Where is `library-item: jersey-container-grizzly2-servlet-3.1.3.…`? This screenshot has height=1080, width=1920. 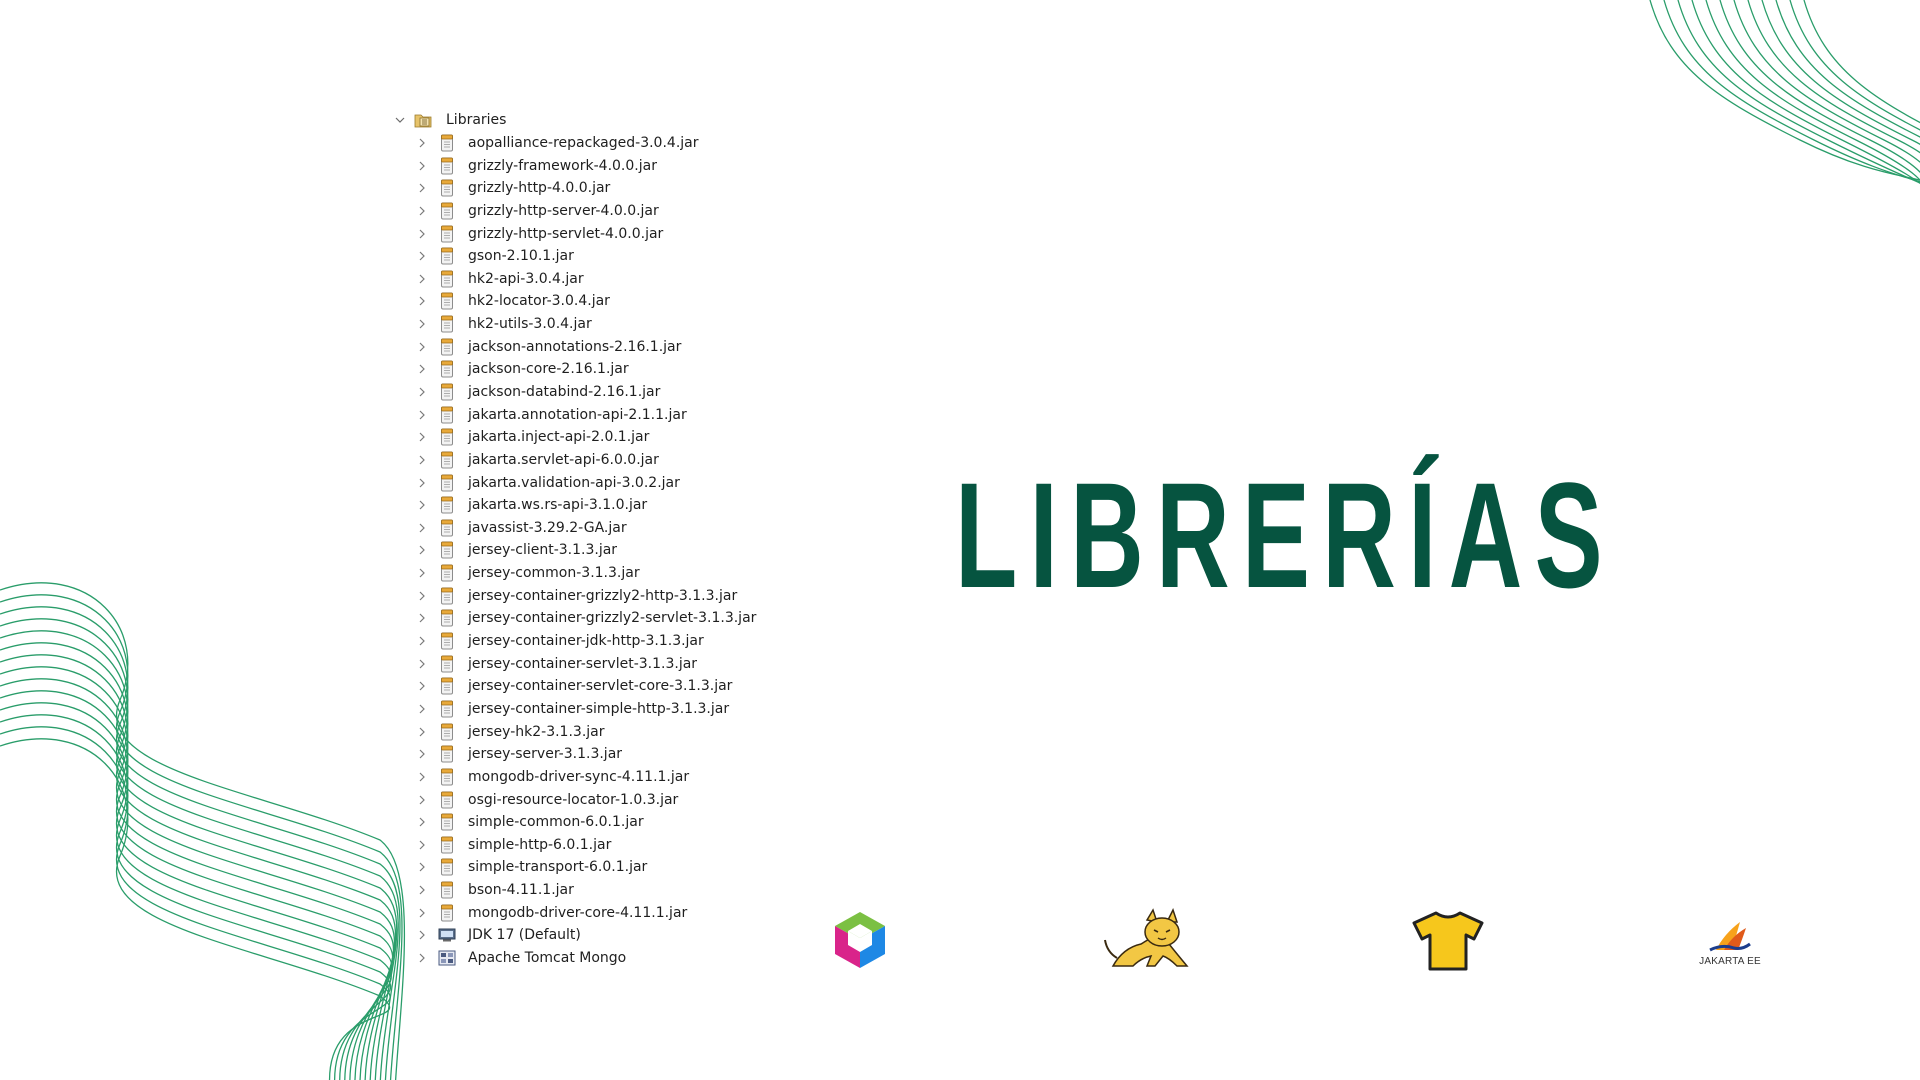
library-item: jersey-container-grizzly2-servlet-3.1.3.… is located at coordinates (592, 618).